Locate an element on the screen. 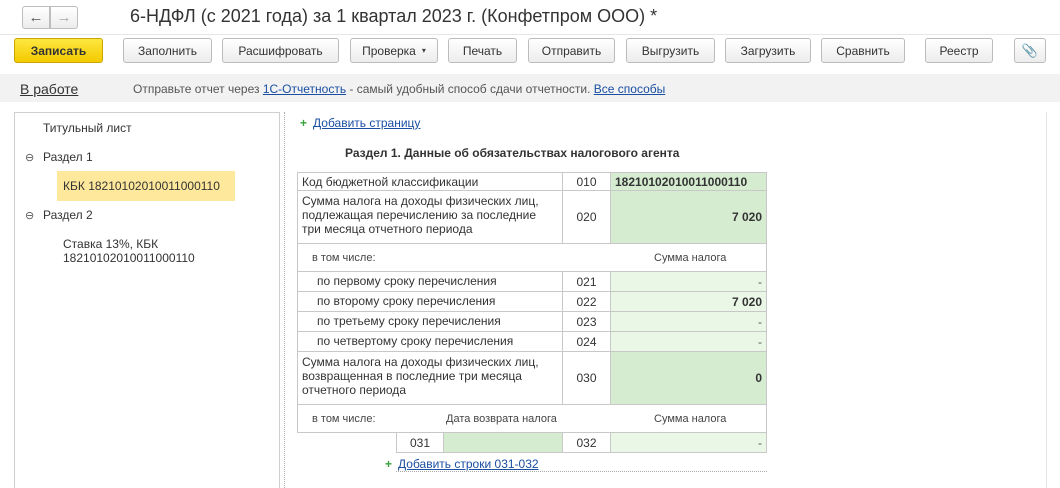 Image resolution: width=1060 pixels, height=488 pixels. add-rows-031-032-link: Добавить строки 031-032 is located at coordinates (468, 464).